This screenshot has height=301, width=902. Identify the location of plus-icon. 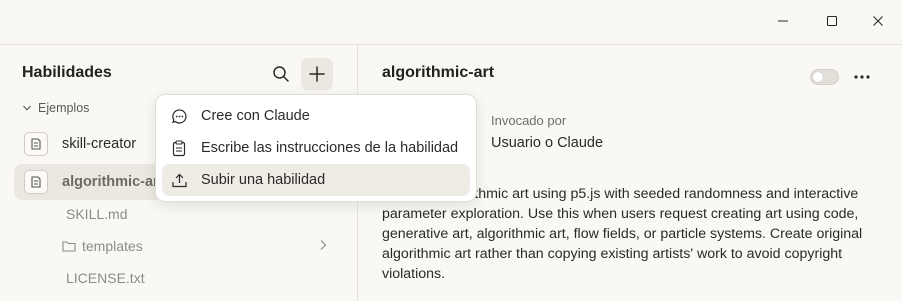
(317, 74).